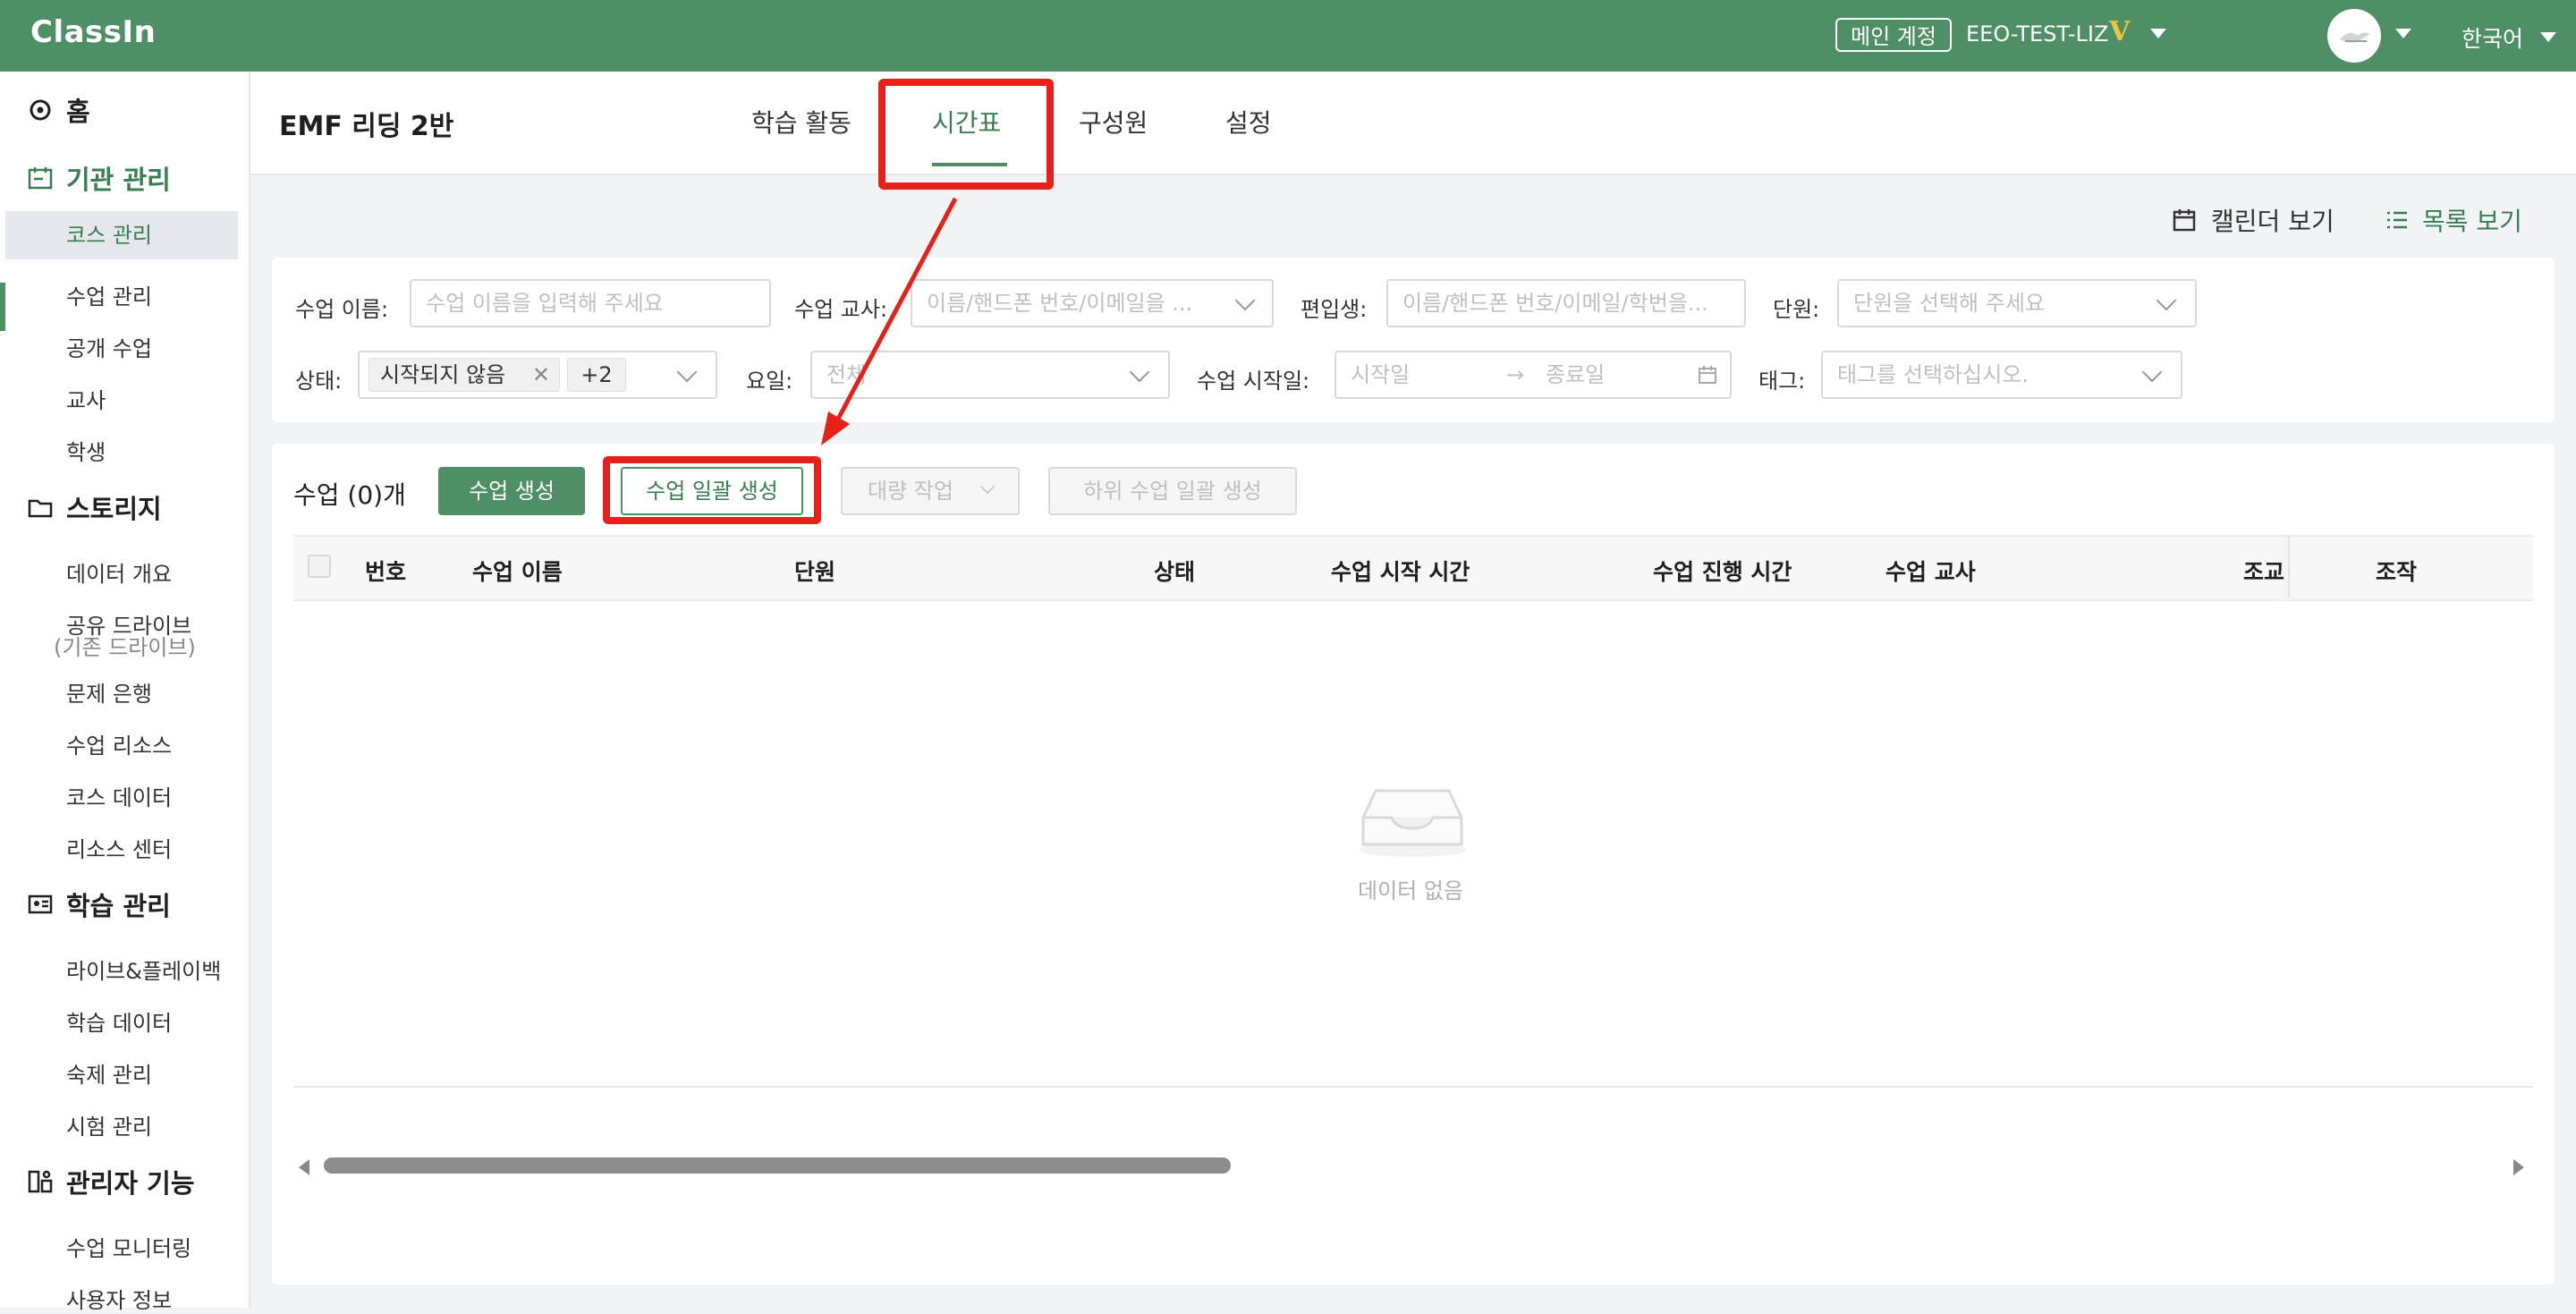 The height and width of the screenshot is (1314, 2576). What do you see at coordinates (119, 572) in the screenshot?
I see `sidebar-item-data-overview: 데이터 개요` at bounding box center [119, 572].